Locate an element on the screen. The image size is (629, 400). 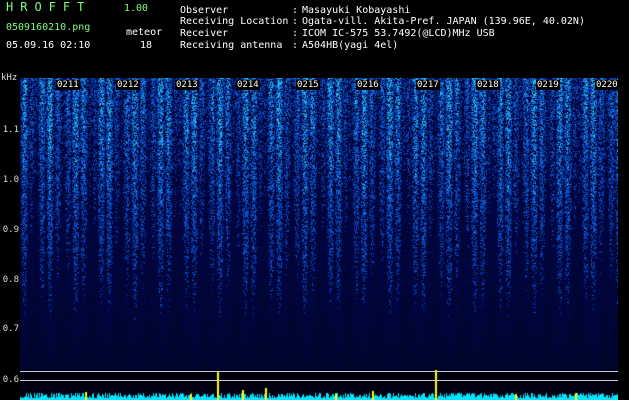
info-antenna: Receiving antenna: A504HB(yagi 4el) is located at coordinates (289, 46).